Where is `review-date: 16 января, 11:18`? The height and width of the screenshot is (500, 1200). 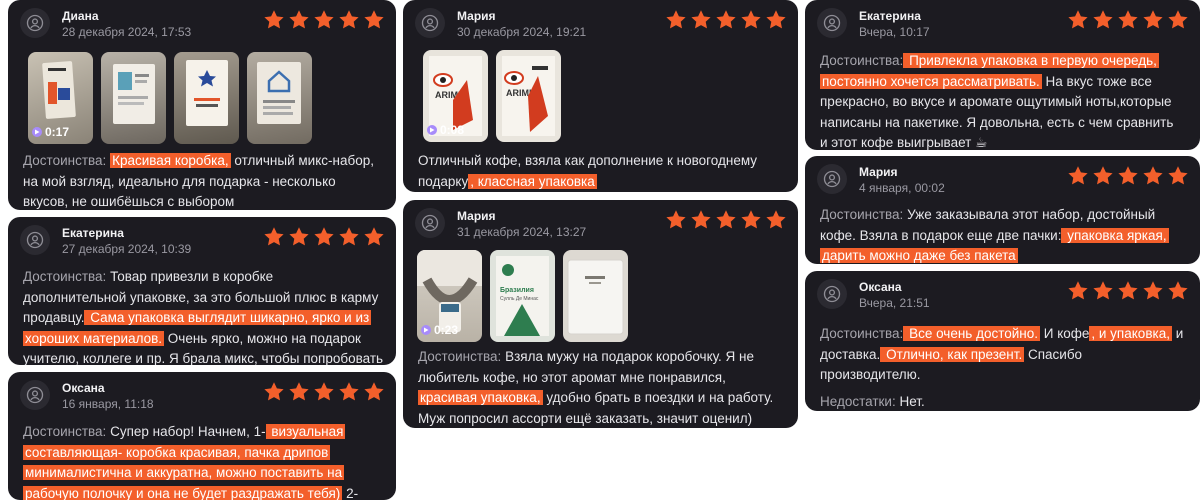 review-date: 16 января, 11:18 is located at coordinates (108, 404).